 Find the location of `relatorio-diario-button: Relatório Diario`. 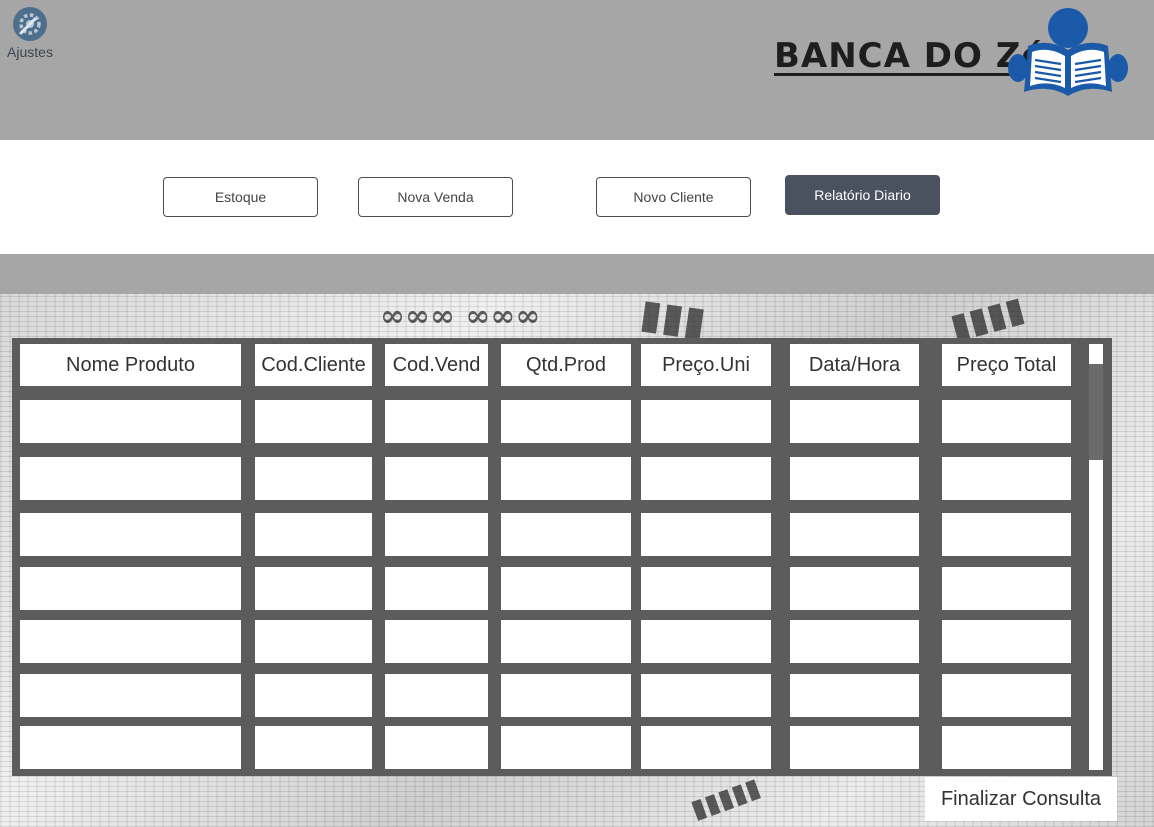

relatorio-diario-button: Relatório Diario is located at coordinates (862, 195).